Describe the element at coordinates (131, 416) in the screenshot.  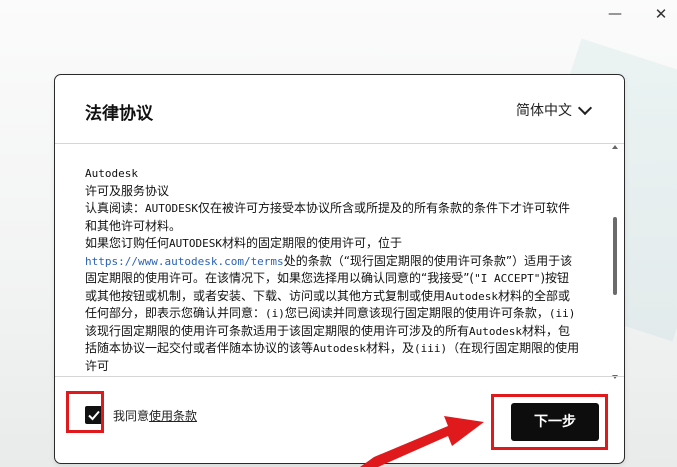
I see `agree-prefix: 我同意` at that location.